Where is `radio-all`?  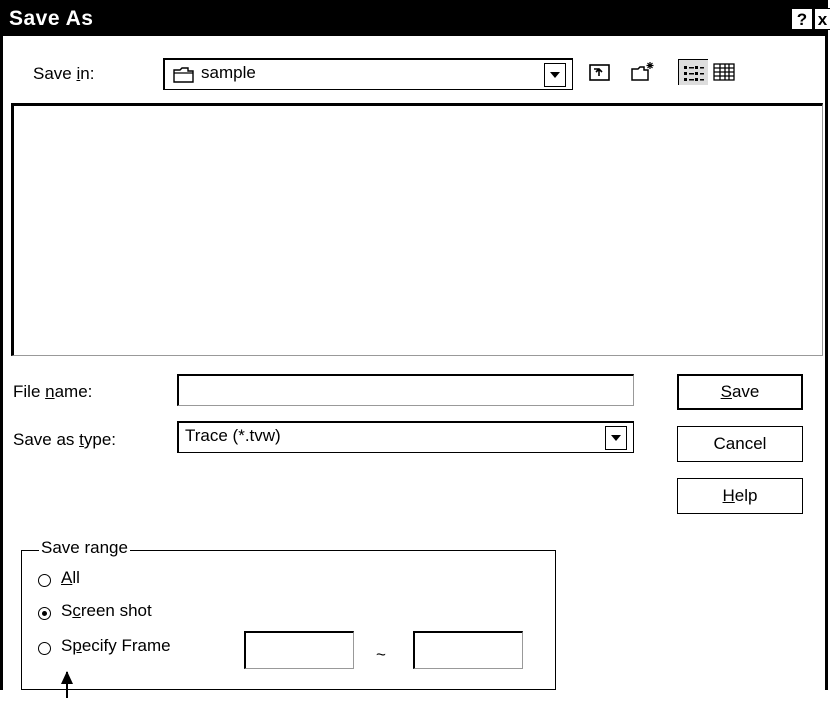
radio-all is located at coordinates (44, 580).